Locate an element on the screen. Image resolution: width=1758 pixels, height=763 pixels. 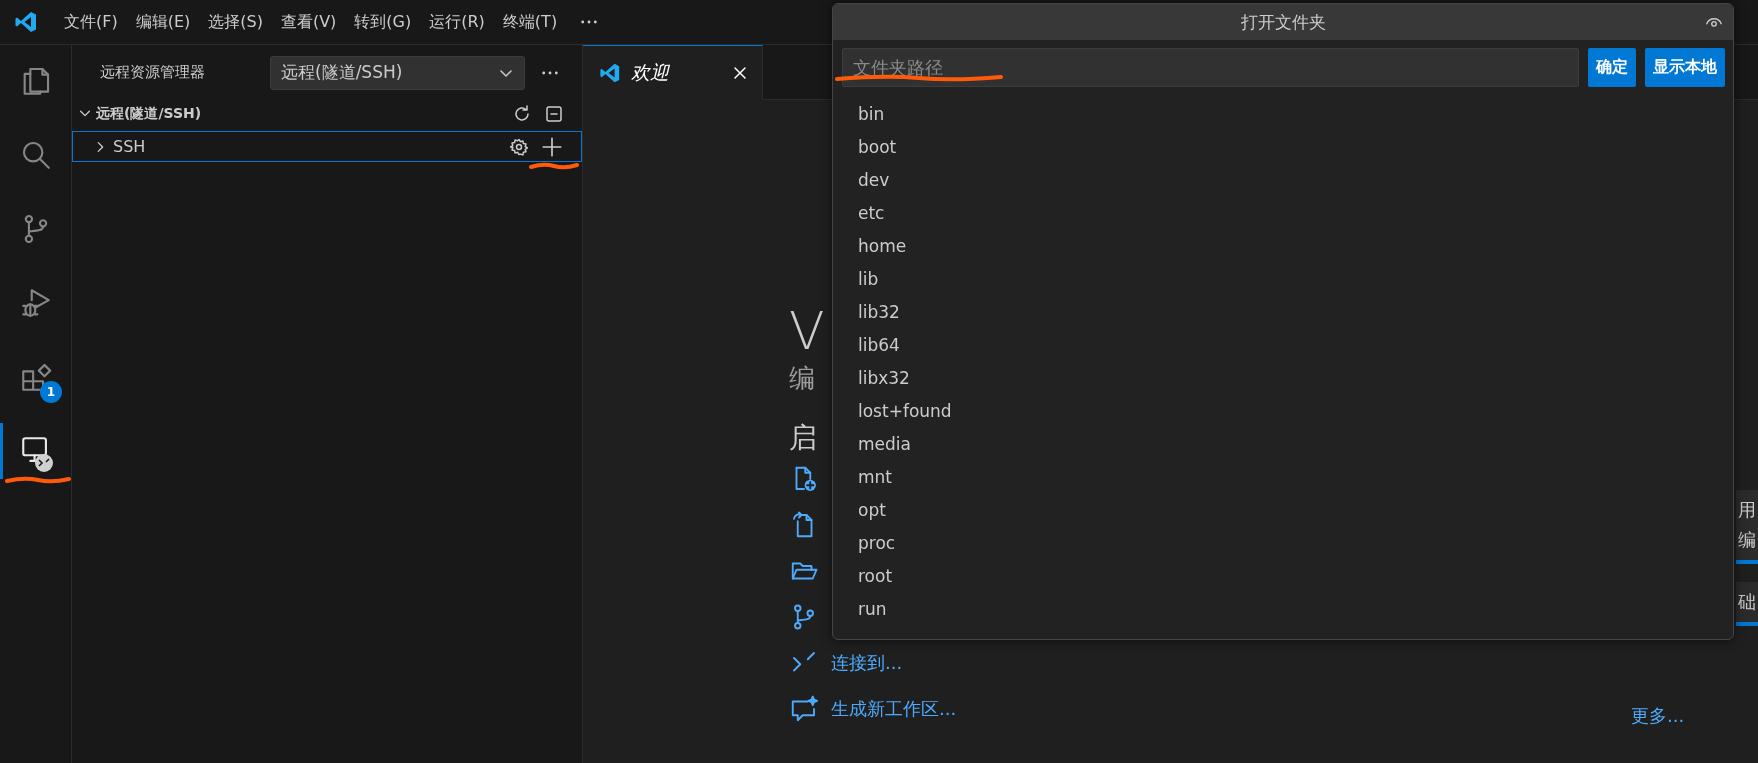
folder-item: home is located at coordinates (1283, 245).